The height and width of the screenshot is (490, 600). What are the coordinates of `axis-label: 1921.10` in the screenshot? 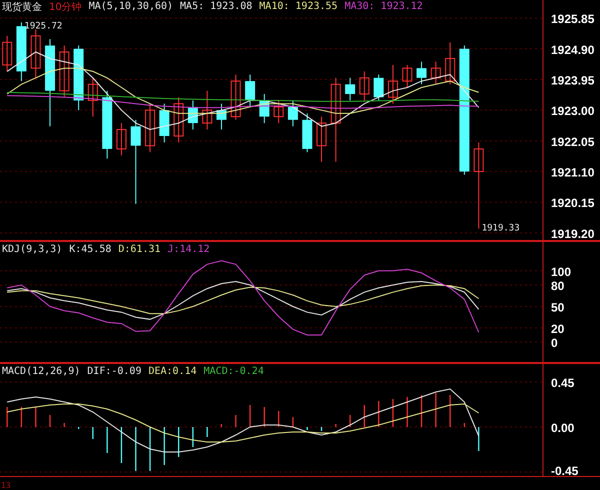 It's located at (572, 173).